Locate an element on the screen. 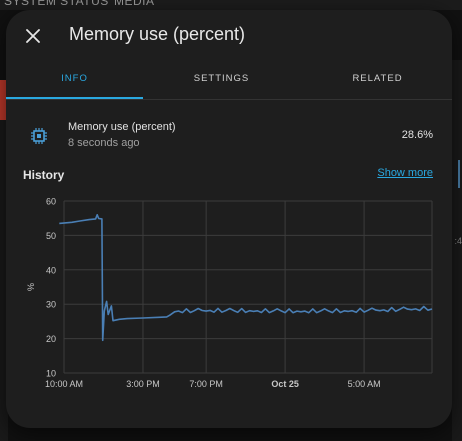 This screenshot has width=462, height=441. background-tab-media: MEDIA is located at coordinates (134, 4).